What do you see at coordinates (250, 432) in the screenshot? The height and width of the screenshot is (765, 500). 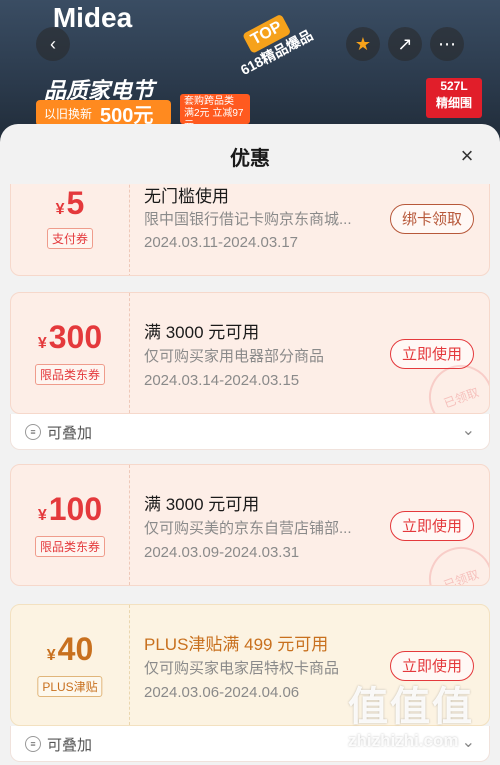 I see `stackable-row: ≡ 可叠加 ⌄` at bounding box center [250, 432].